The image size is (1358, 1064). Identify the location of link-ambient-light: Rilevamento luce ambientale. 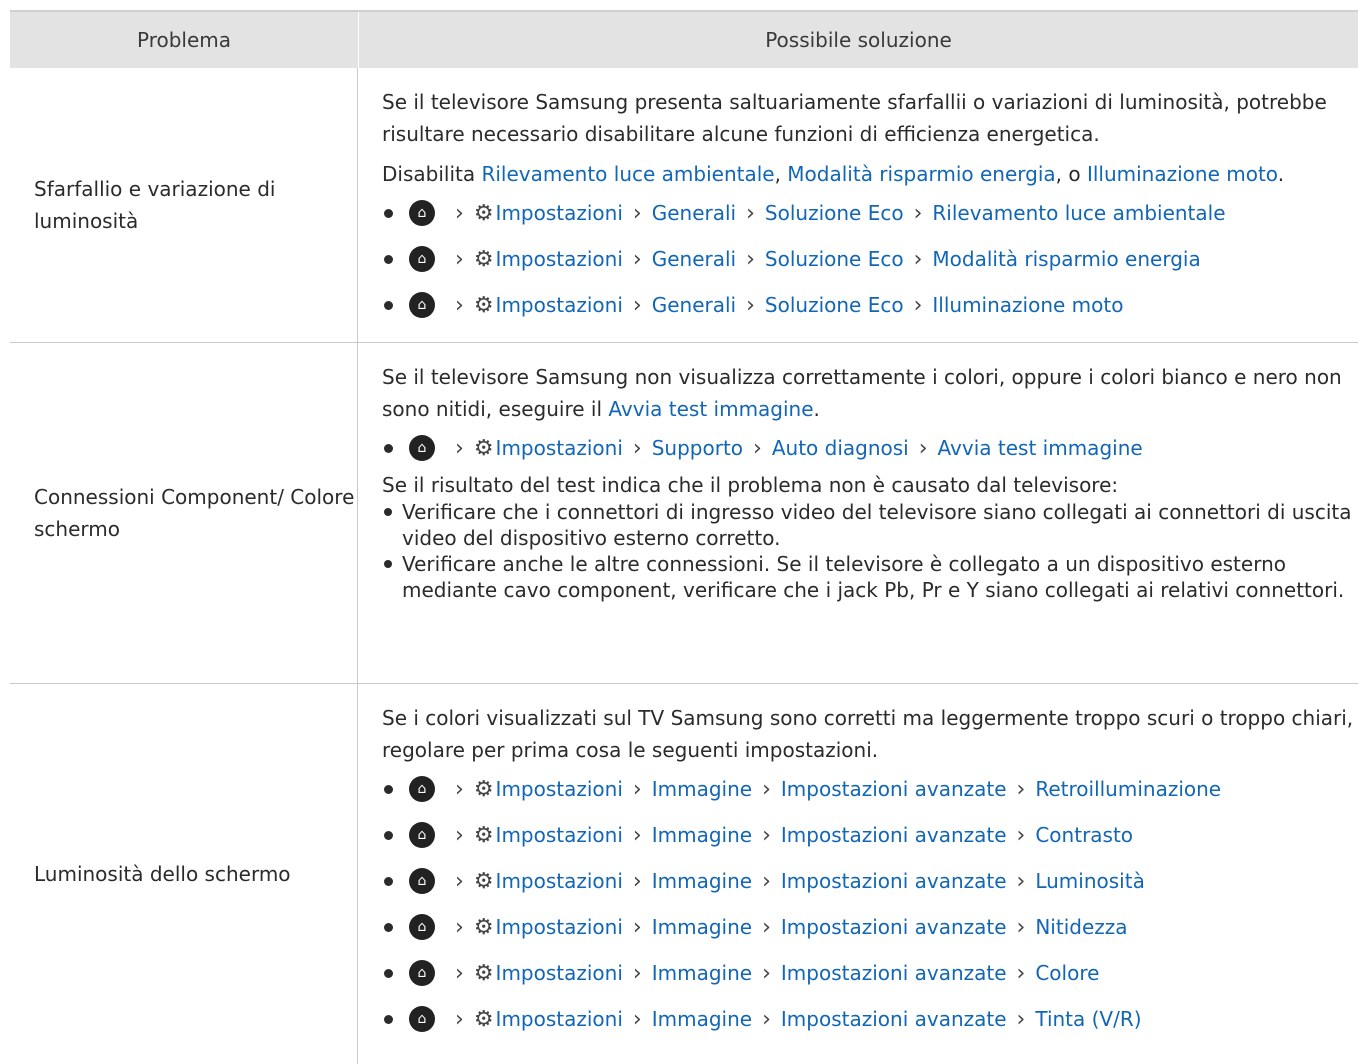
(627, 174).